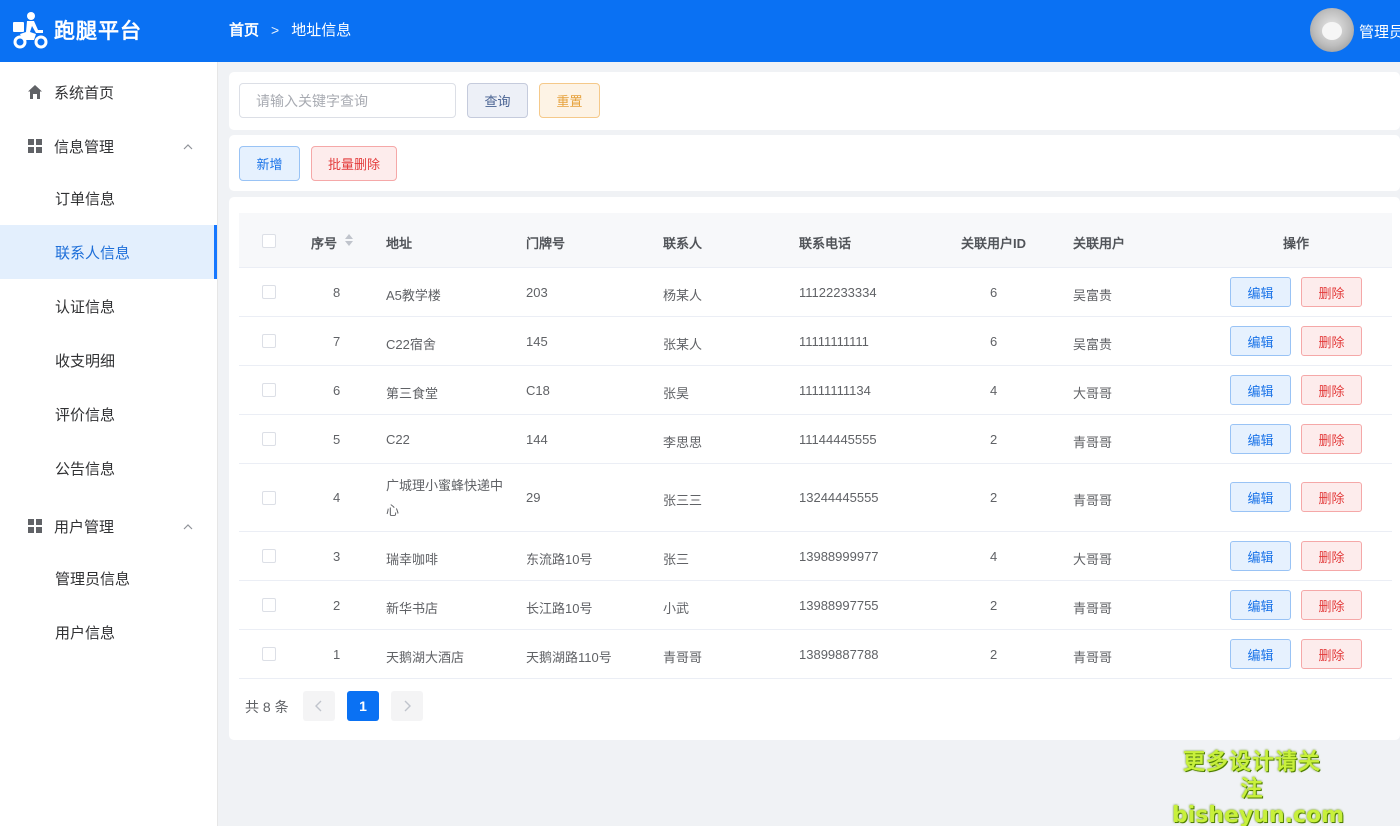 The height and width of the screenshot is (826, 1400). I want to click on pagination-current-page: 1, so click(363, 706).